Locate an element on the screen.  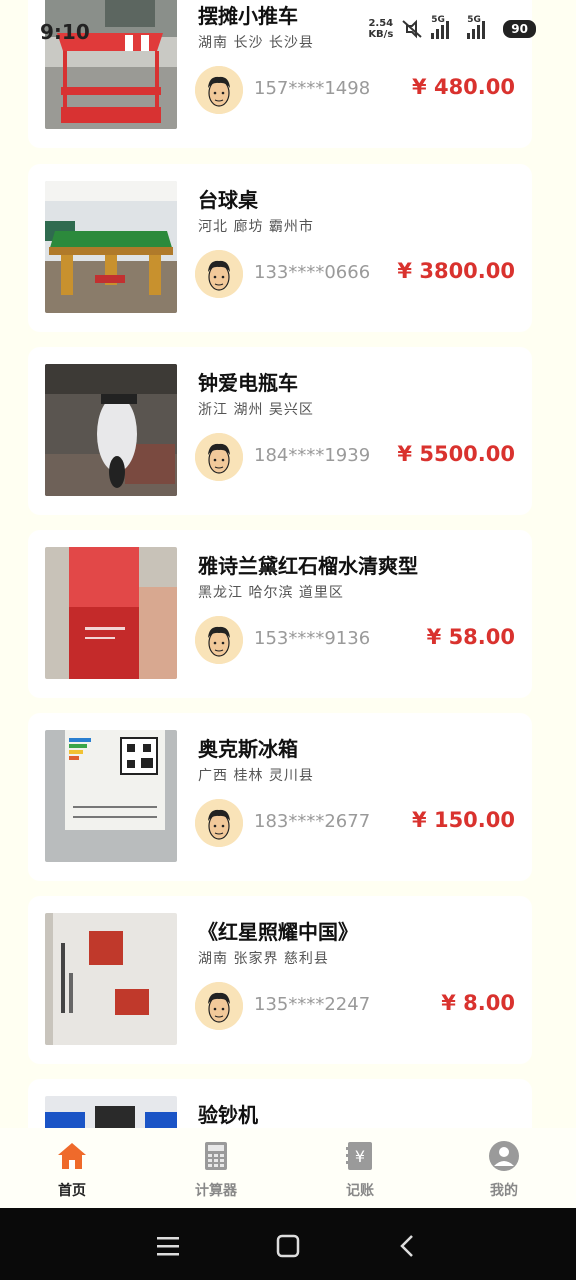
listing-card: 钟爱电瓶车 浙江 湖州 吴兴区 184****1939 ¥ 5500.00 is located at coordinates (280, 431).